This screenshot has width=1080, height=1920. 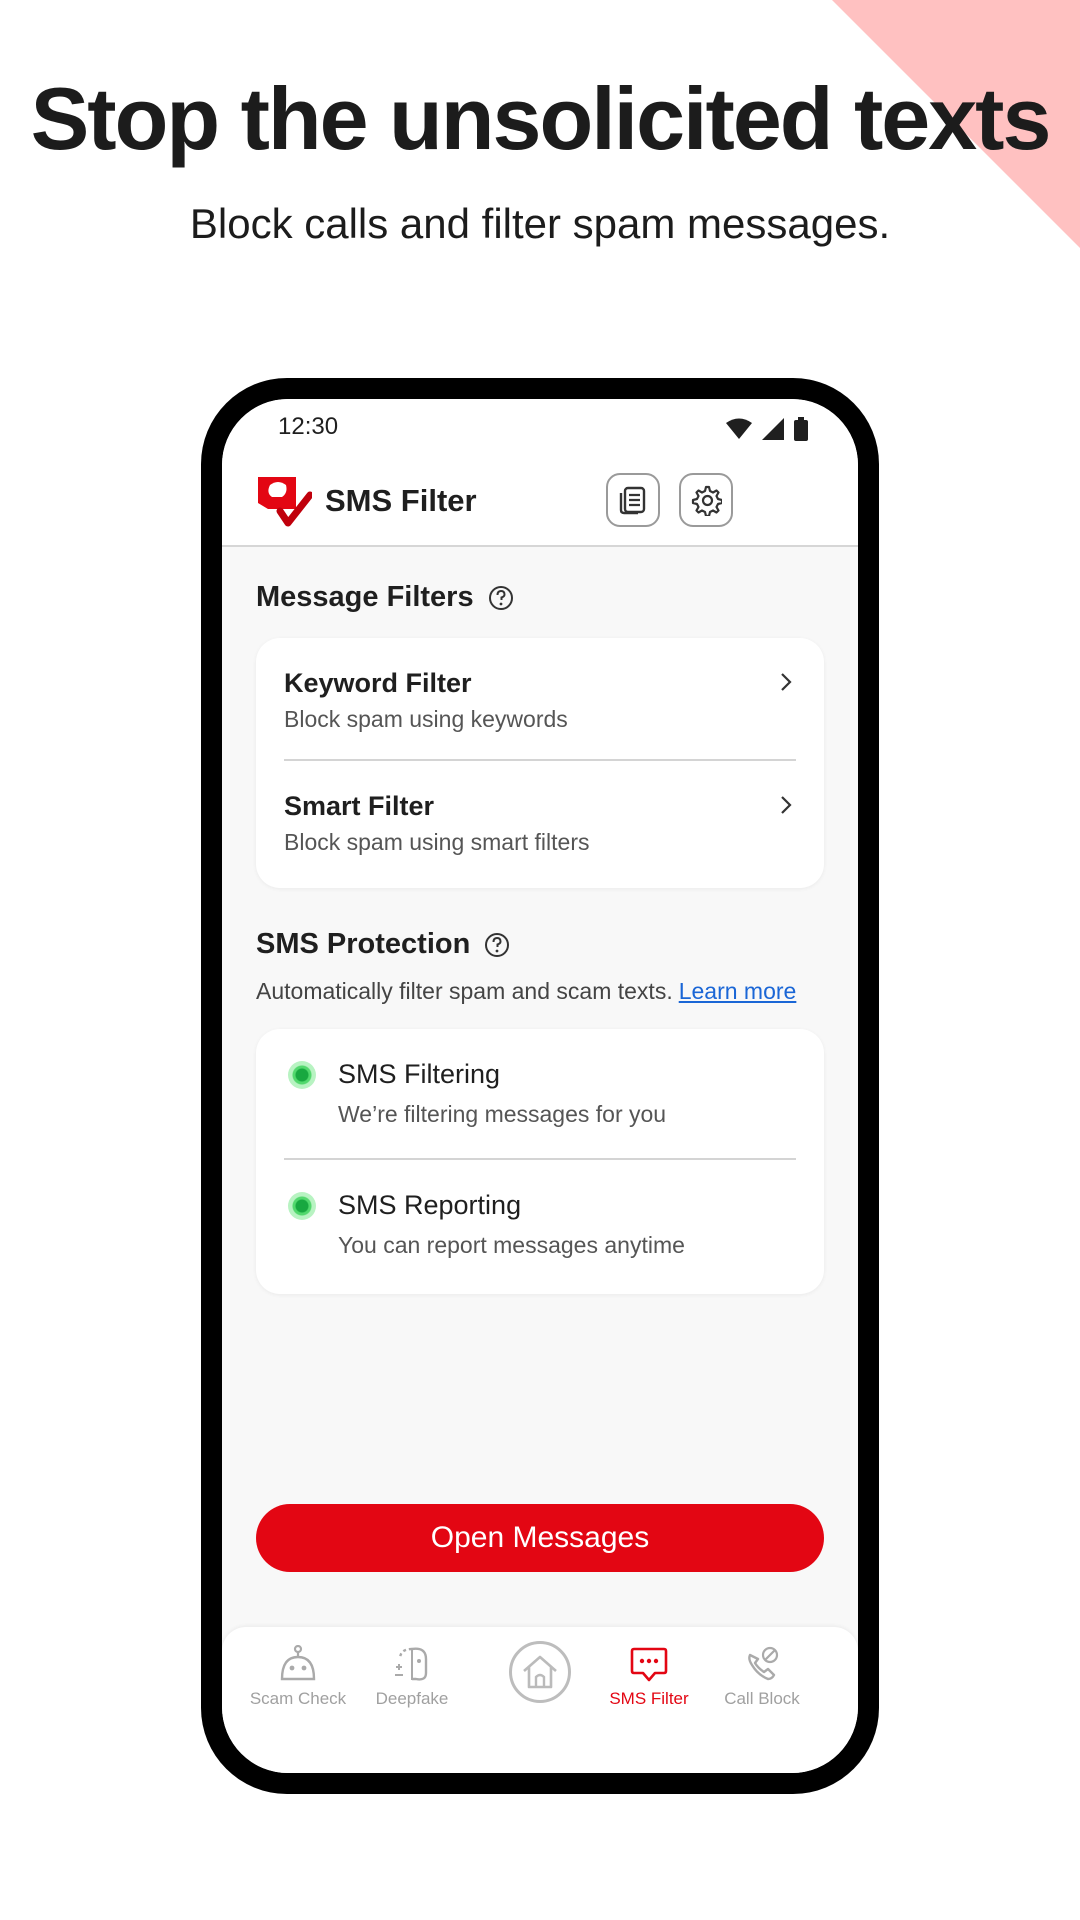 What do you see at coordinates (763, 1663) in the screenshot?
I see `phone-block-icon` at bounding box center [763, 1663].